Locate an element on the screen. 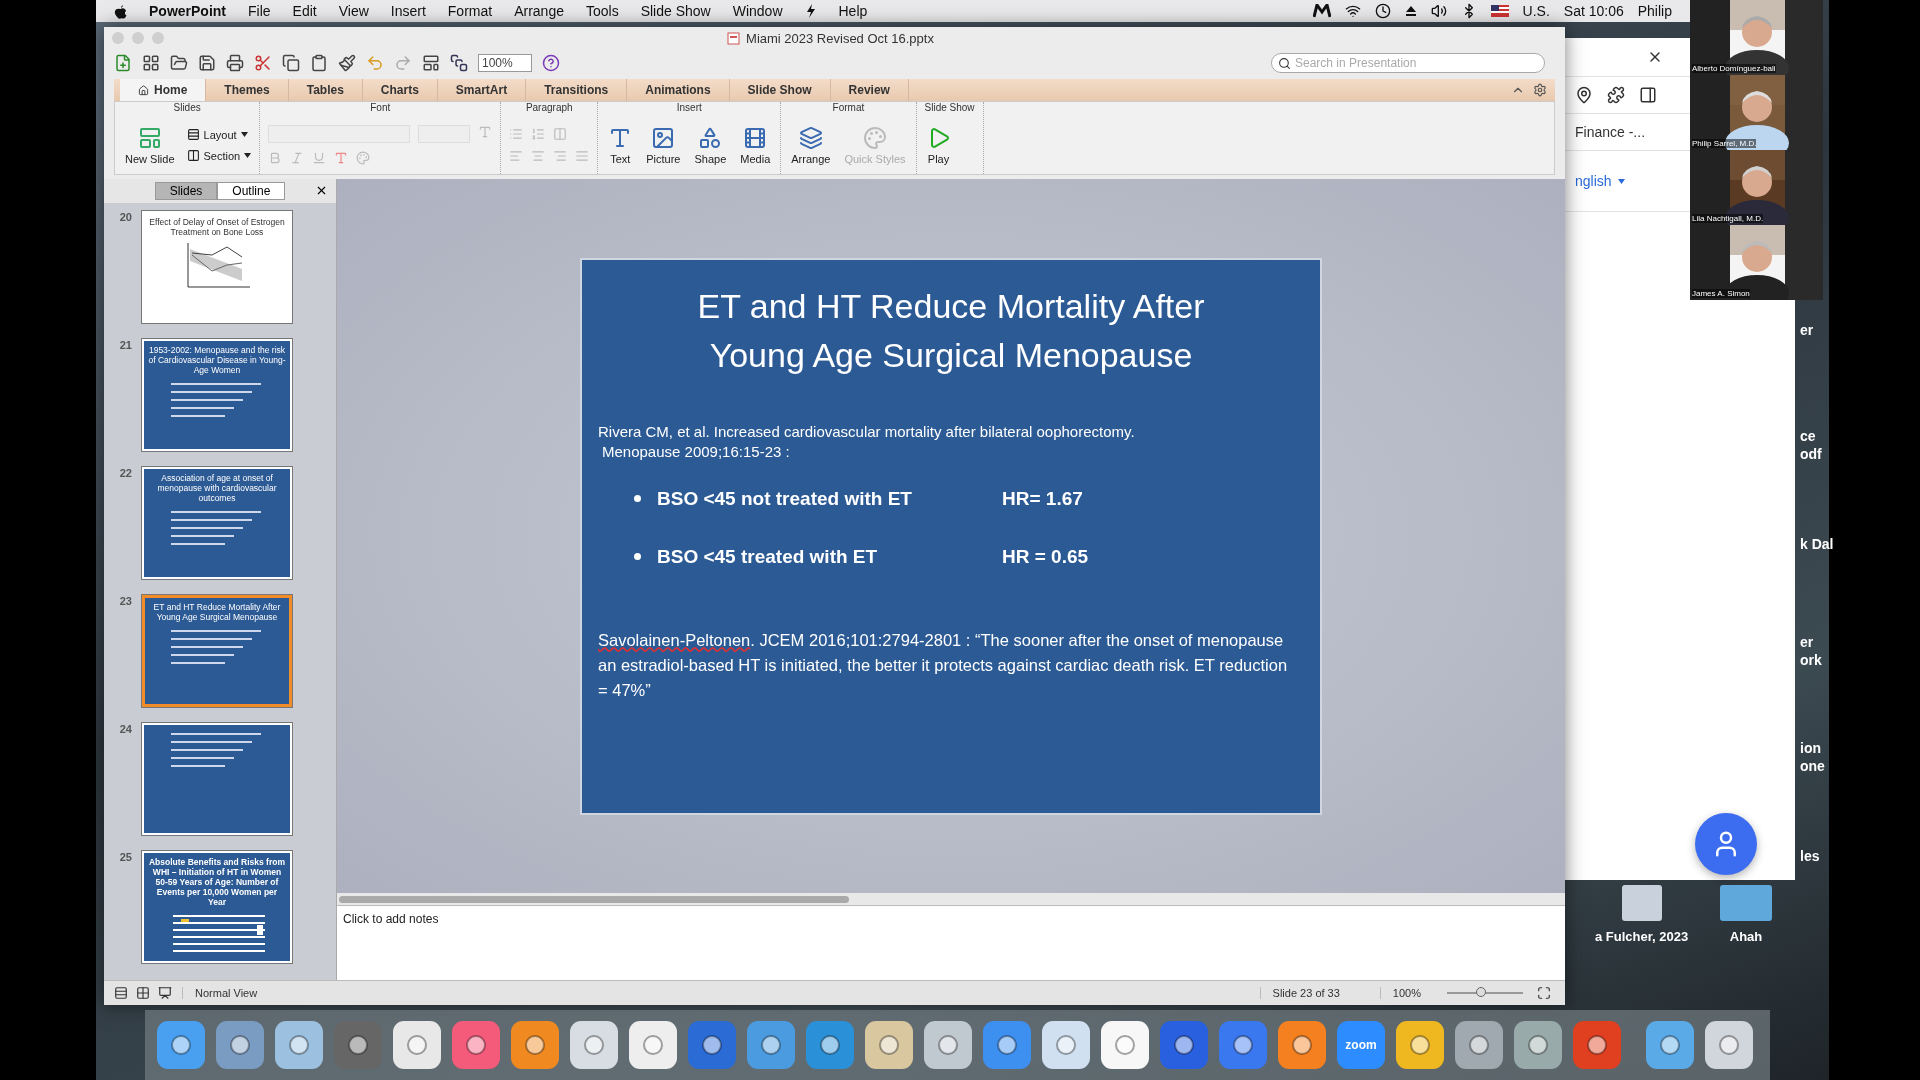  group-title: Insert is located at coordinates (689, 108).